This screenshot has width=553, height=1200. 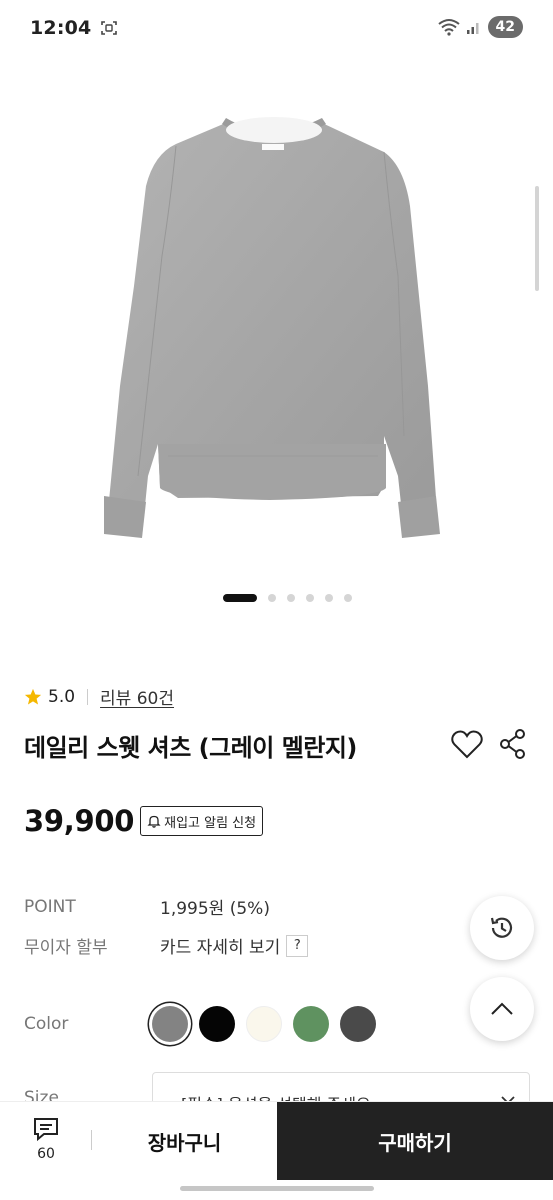 What do you see at coordinates (46, 1154) in the screenshot?
I see `chat-count: 60` at bounding box center [46, 1154].